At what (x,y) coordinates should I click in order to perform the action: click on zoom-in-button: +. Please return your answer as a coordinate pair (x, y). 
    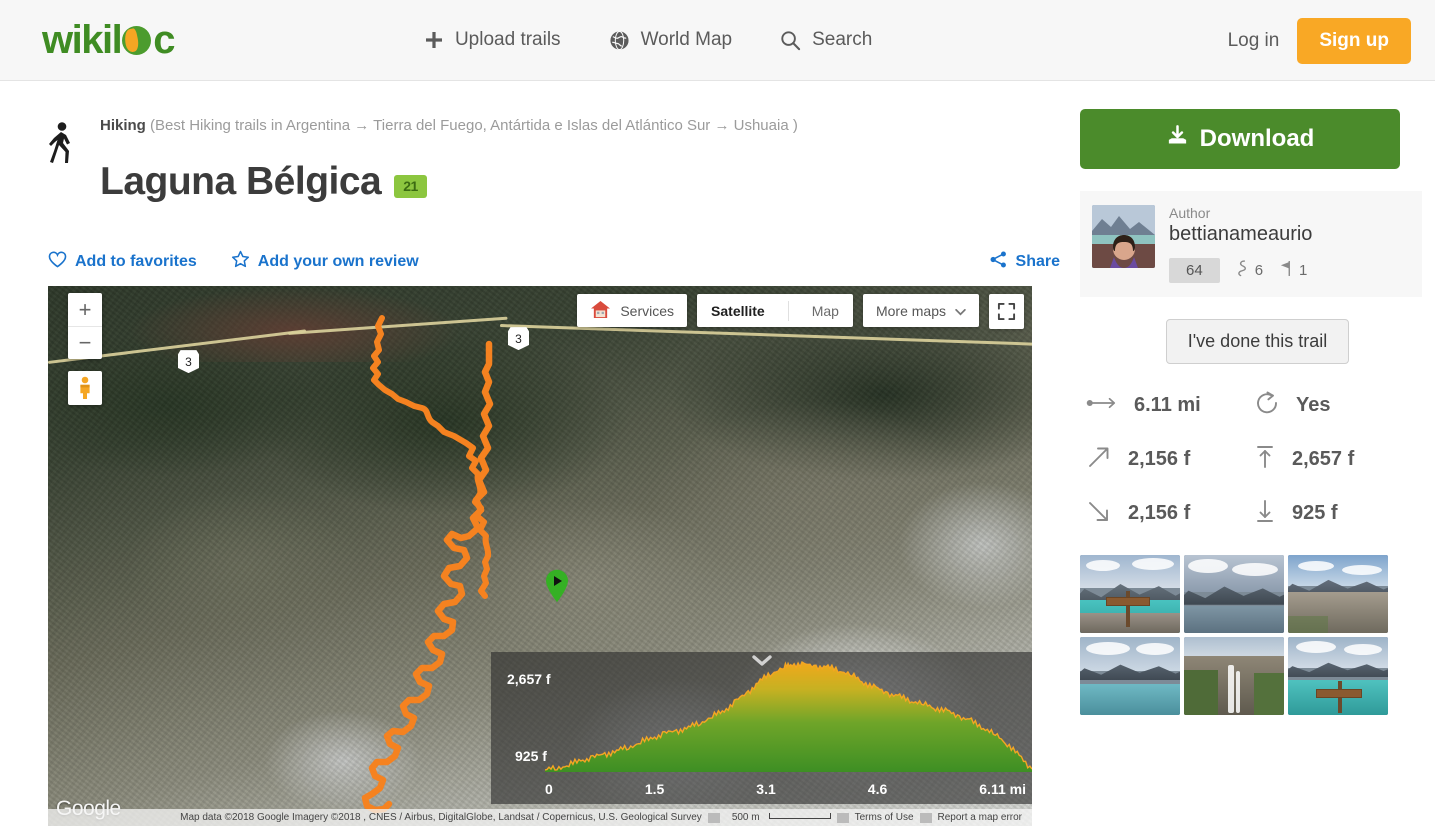
    Looking at the image, I should click on (85, 309).